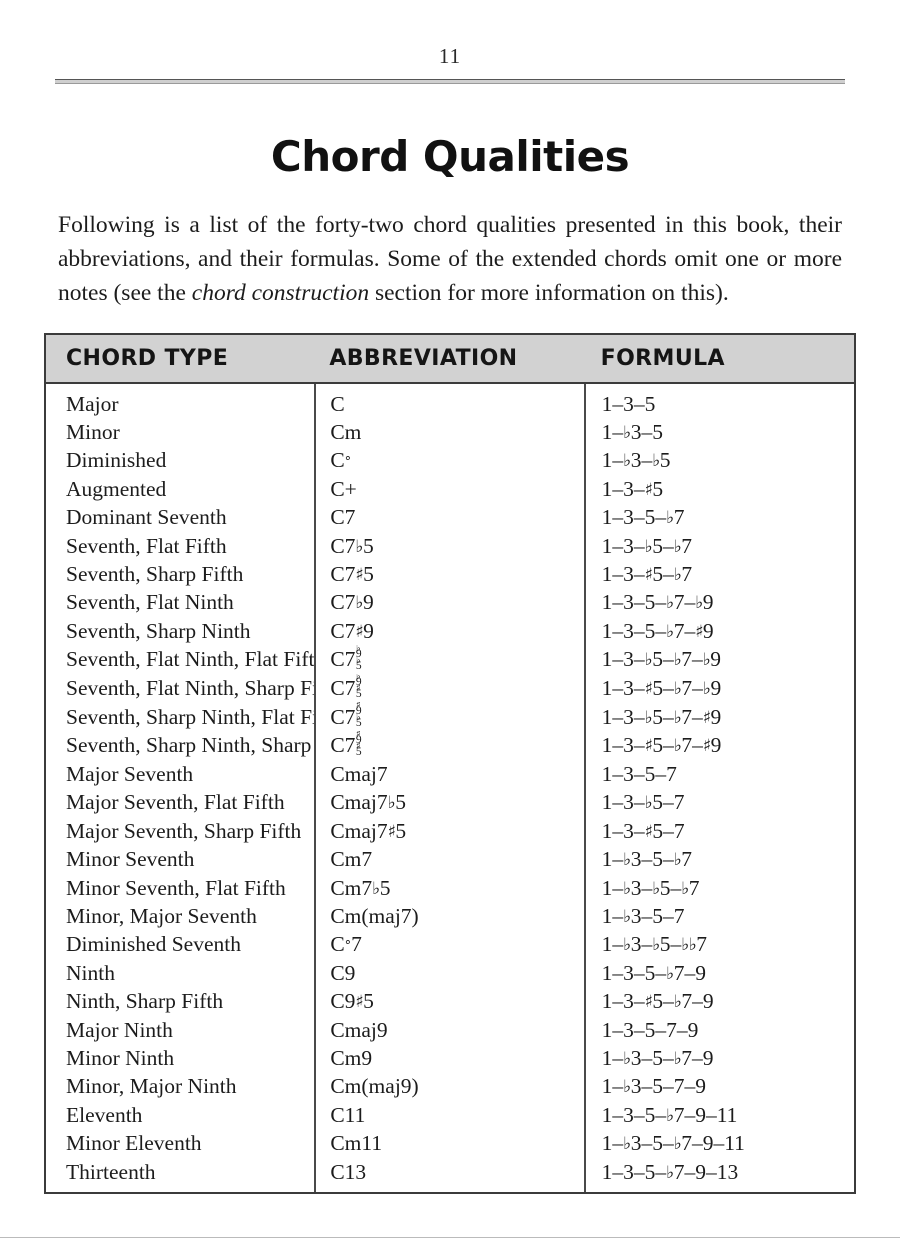 This screenshot has width=900, height=1238. What do you see at coordinates (449, 517) in the screenshot?
I see `cell-abbreviation: C7` at bounding box center [449, 517].